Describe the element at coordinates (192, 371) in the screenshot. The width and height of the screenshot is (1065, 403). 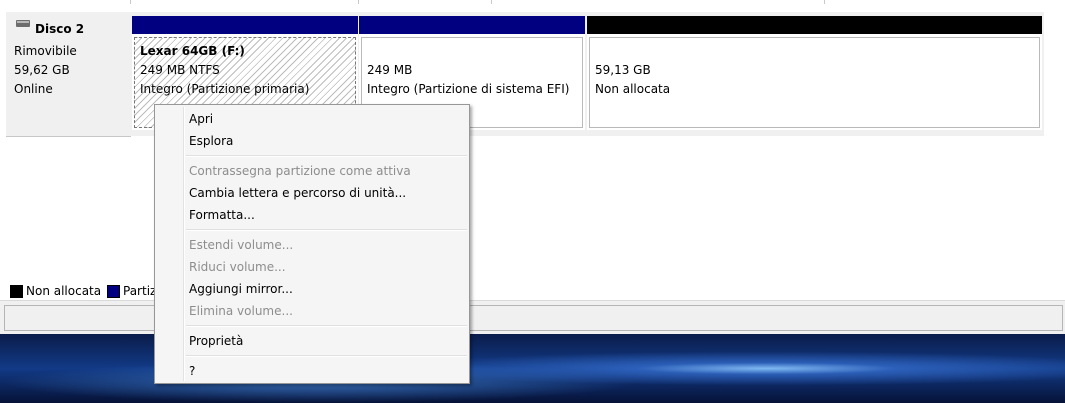
I see `menu-item-label: ?` at that location.